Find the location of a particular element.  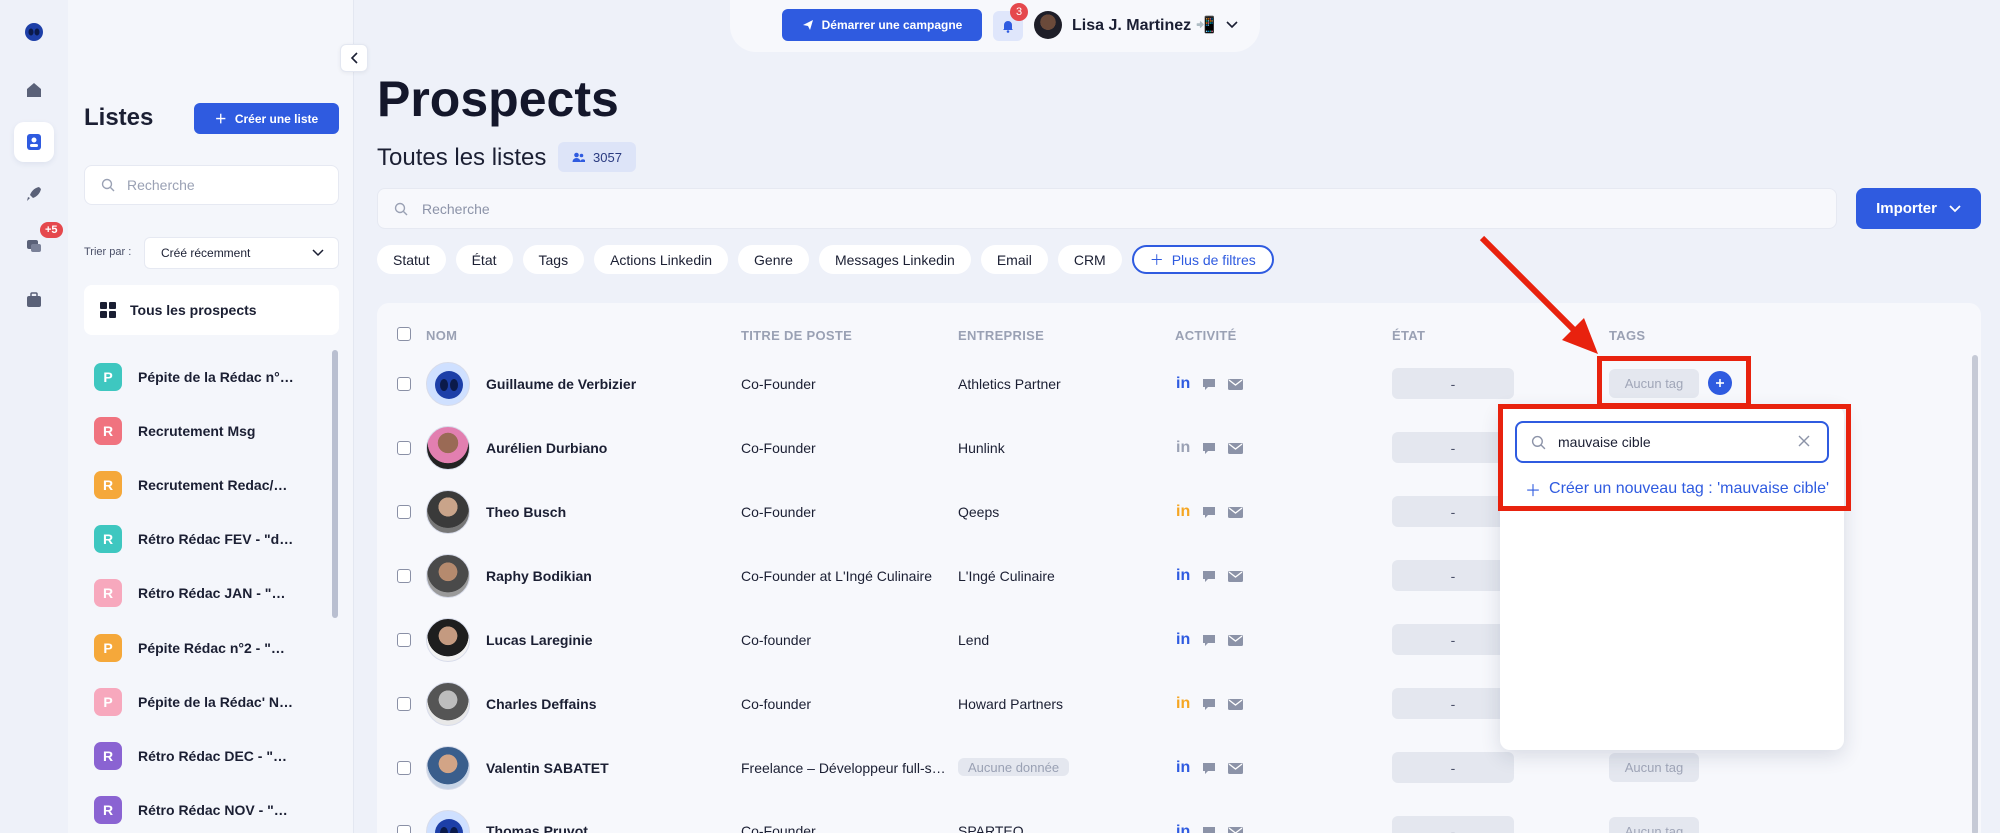

select-all-checkbox is located at coordinates (404, 334).